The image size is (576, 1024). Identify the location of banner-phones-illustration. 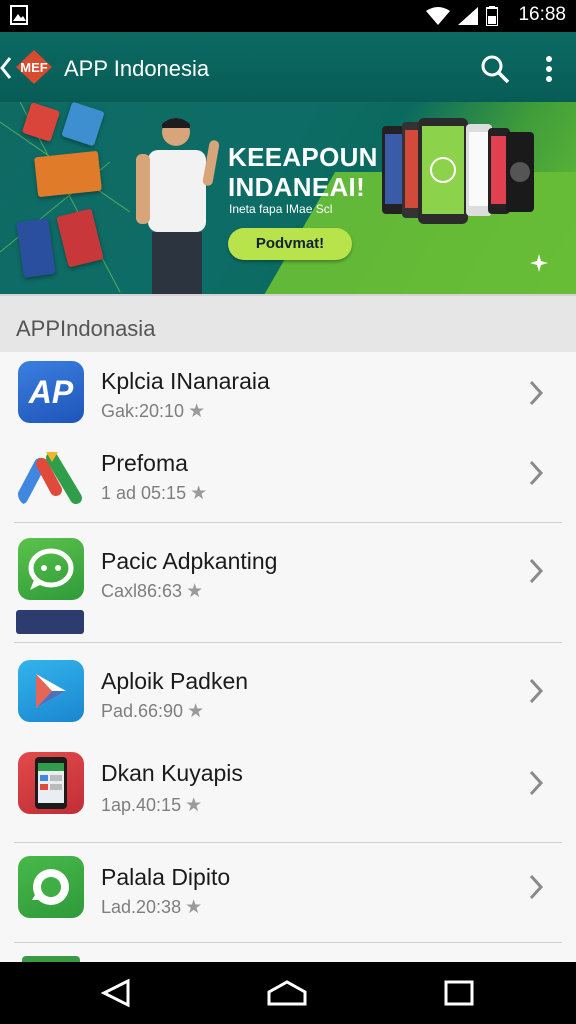
(458, 171).